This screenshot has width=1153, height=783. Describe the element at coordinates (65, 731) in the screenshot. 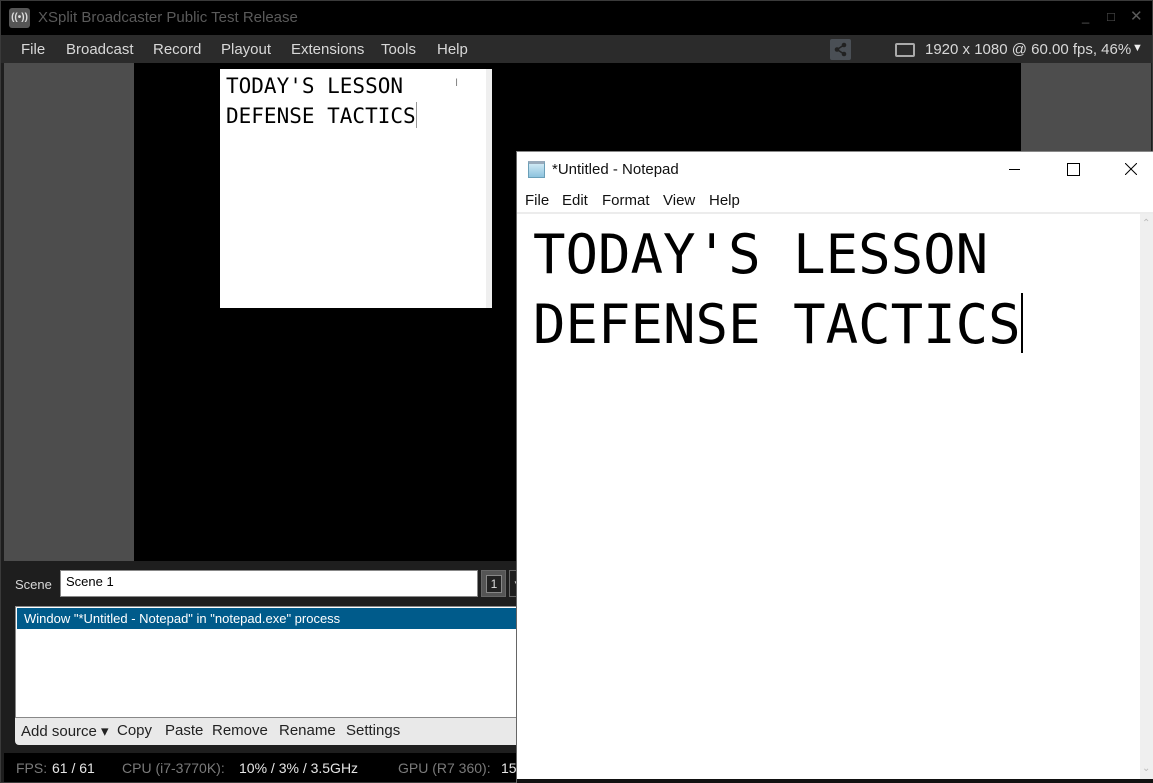

I see `add-source-button: Add source ▾` at that location.